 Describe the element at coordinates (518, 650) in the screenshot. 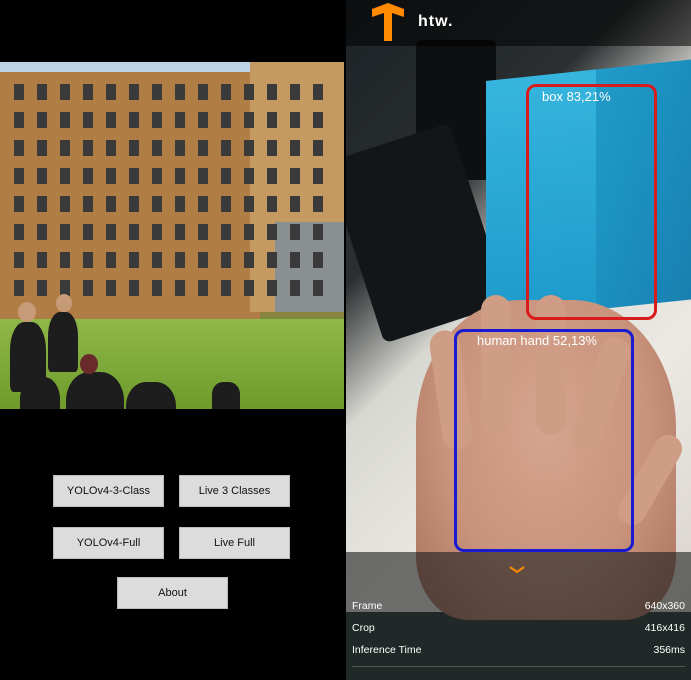

I see `inference-time-row: Inference Time 356ms` at that location.